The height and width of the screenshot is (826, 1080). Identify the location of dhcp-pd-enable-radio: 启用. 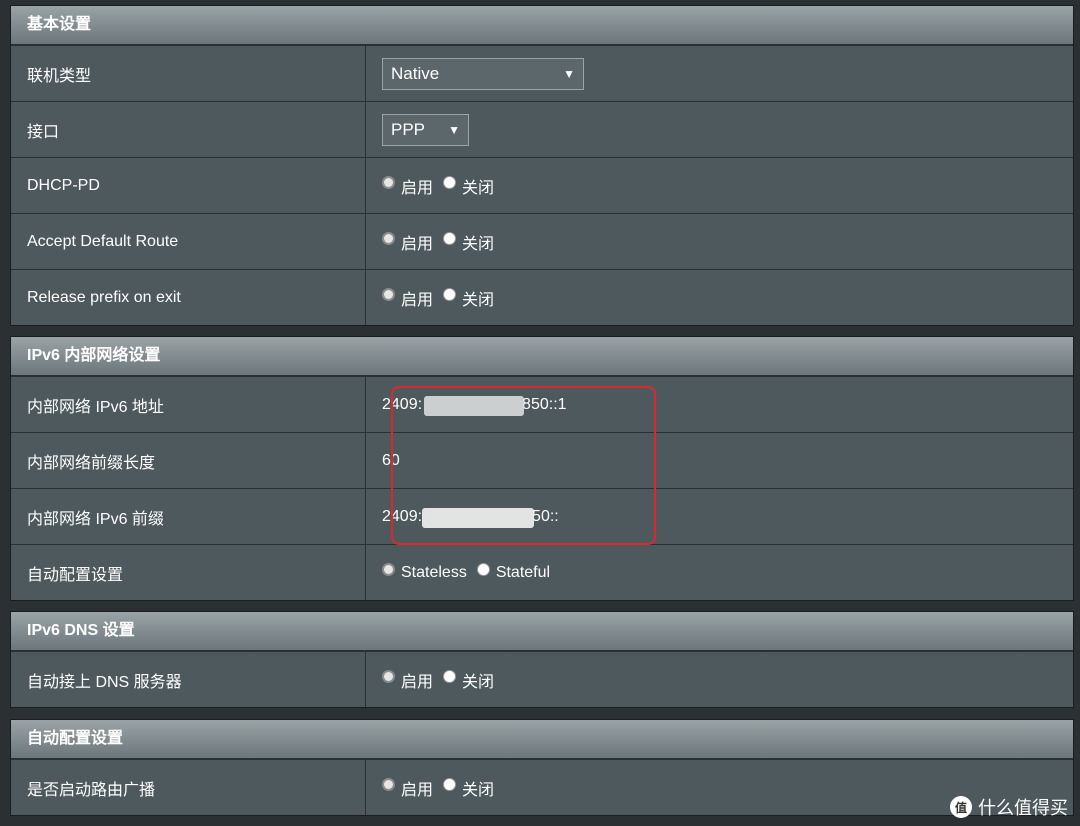
(407, 186).